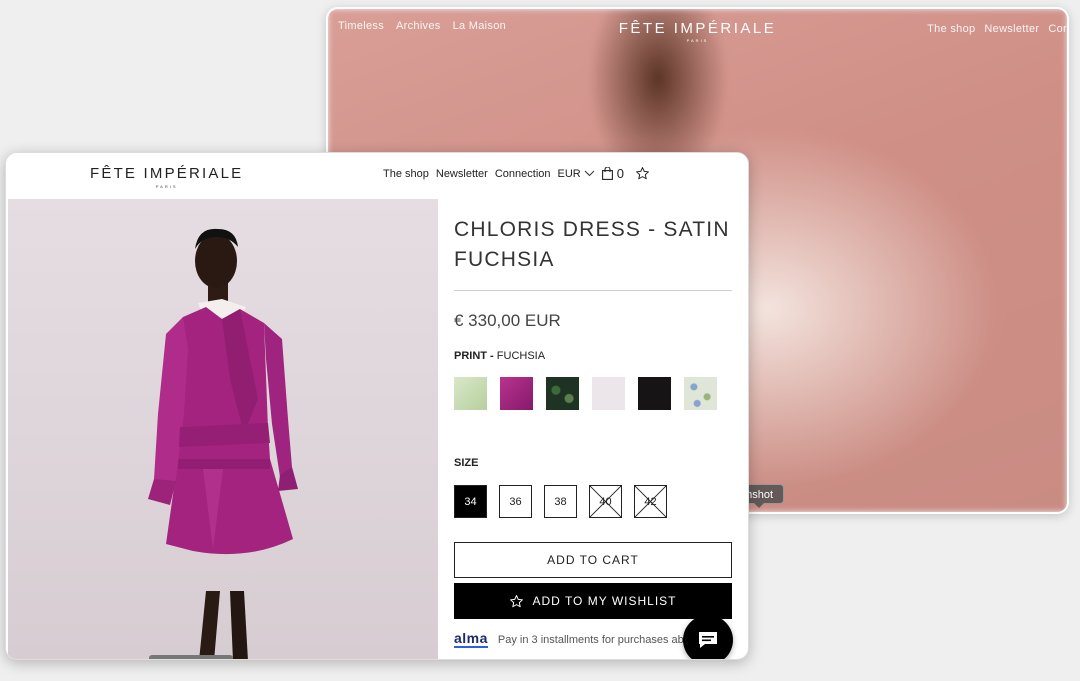 The height and width of the screenshot is (681, 1080). I want to click on header-nav: The shop Newsletter Connection EUR 0, so click(516, 173).